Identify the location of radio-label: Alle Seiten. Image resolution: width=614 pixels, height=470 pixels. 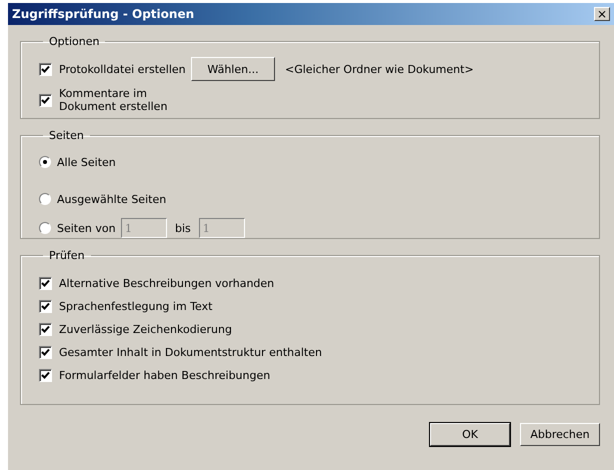
(86, 162).